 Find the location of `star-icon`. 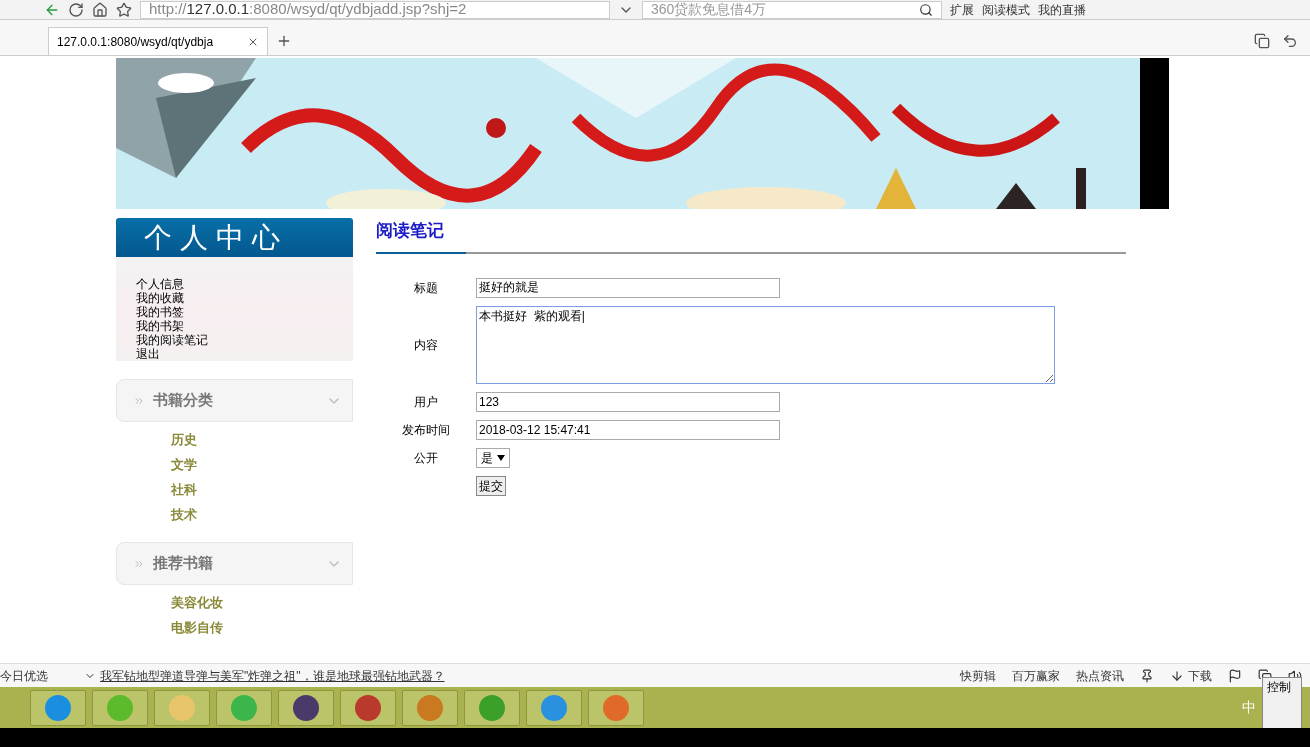

star-icon is located at coordinates (124, 9).